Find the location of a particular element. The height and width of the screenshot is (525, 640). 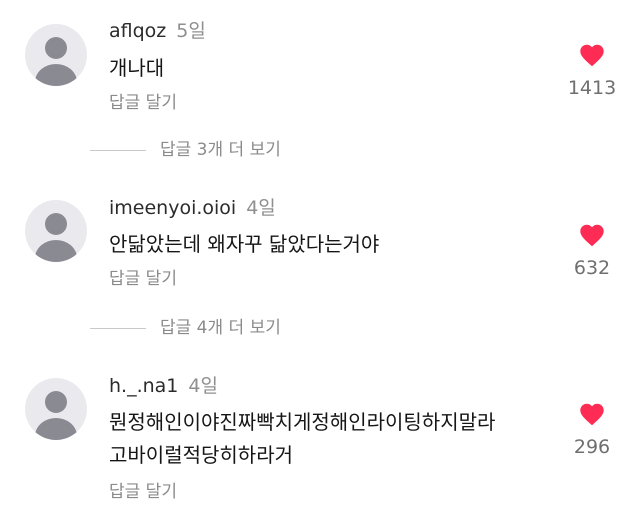

comment-username: h._.na1 is located at coordinates (143, 386).